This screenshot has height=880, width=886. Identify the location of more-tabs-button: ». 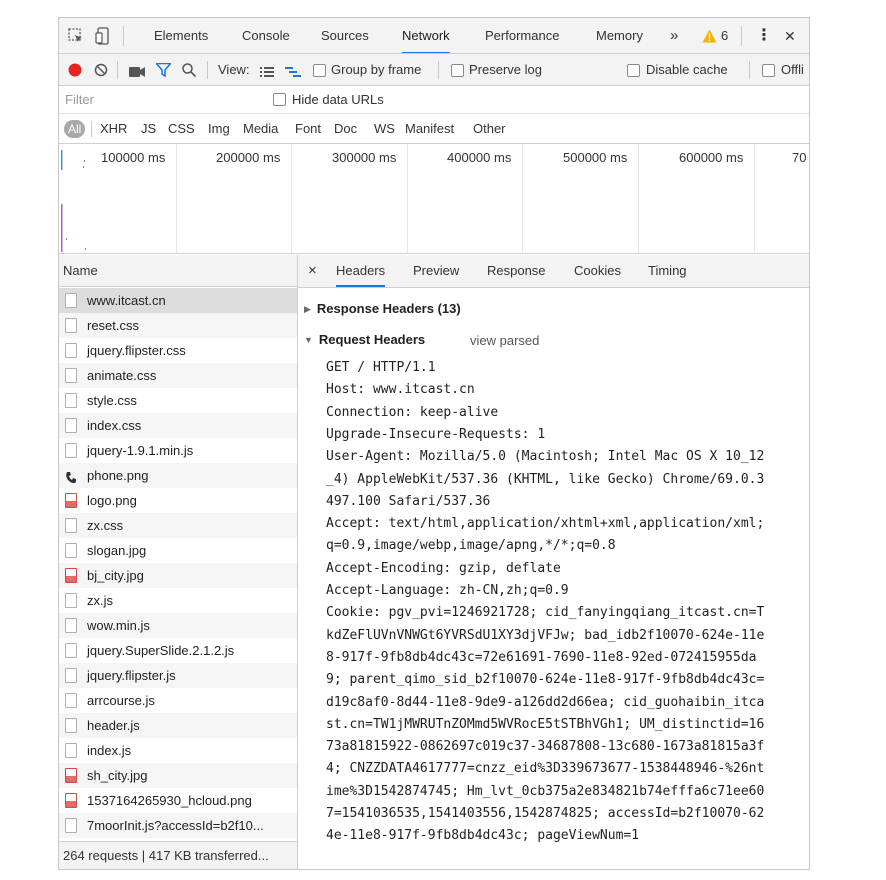
(674, 35).